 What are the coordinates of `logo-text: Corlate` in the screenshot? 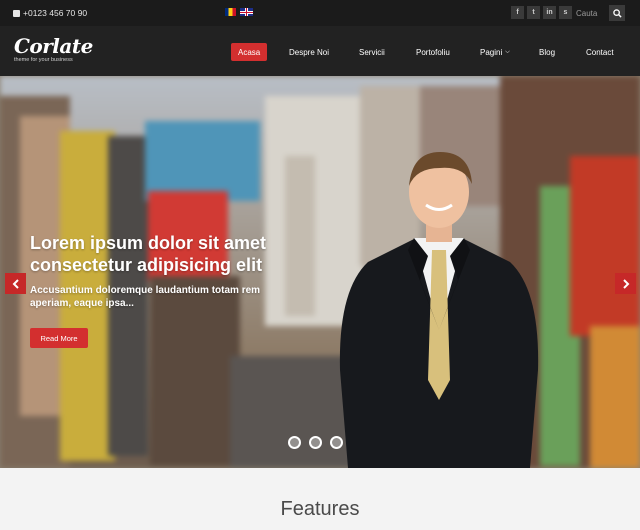 It's located at (53, 46).